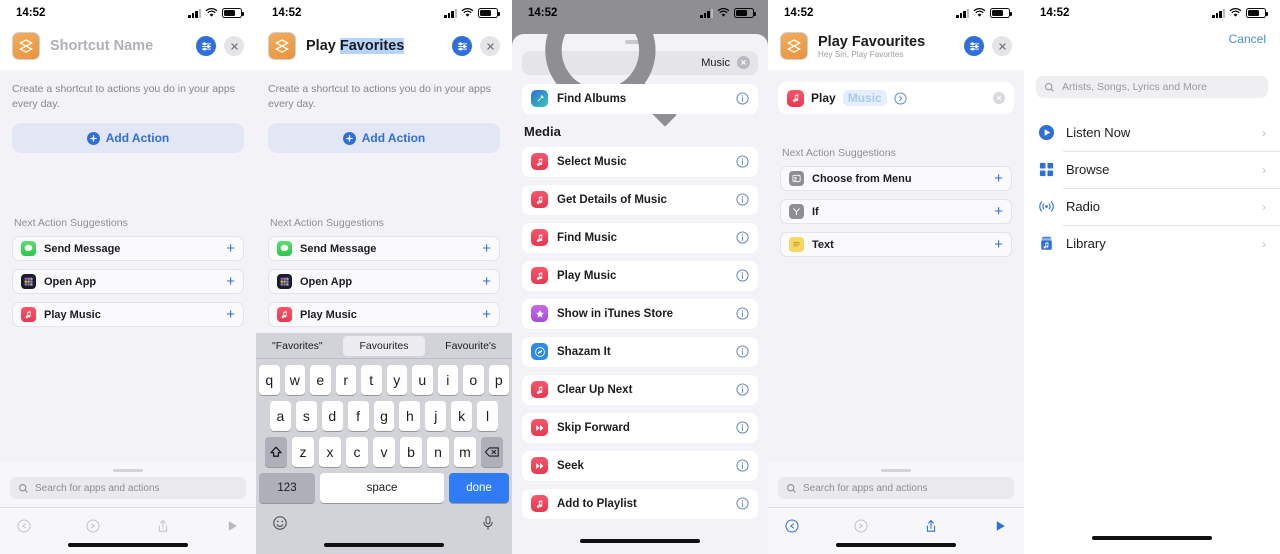 The width and height of the screenshot is (1280, 554). What do you see at coordinates (488, 416) in the screenshot?
I see `key-l: l` at bounding box center [488, 416].